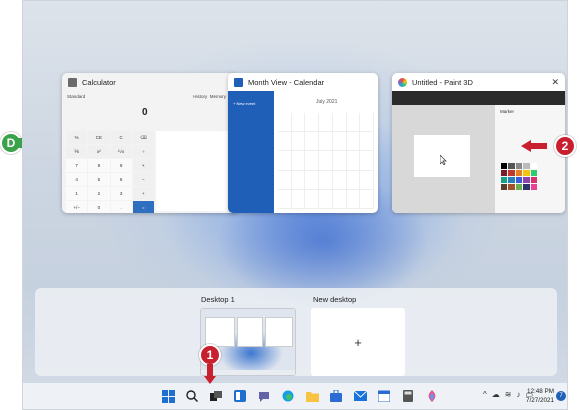  What do you see at coordinates (555, 82) in the screenshot?
I see `close-icon: ✕` at bounding box center [555, 82].